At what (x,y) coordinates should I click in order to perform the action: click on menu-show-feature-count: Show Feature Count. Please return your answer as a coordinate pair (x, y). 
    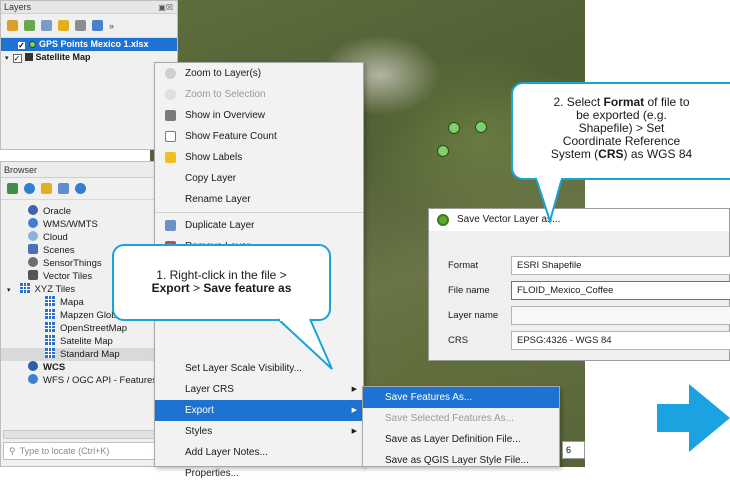
    Looking at the image, I should click on (259, 136).